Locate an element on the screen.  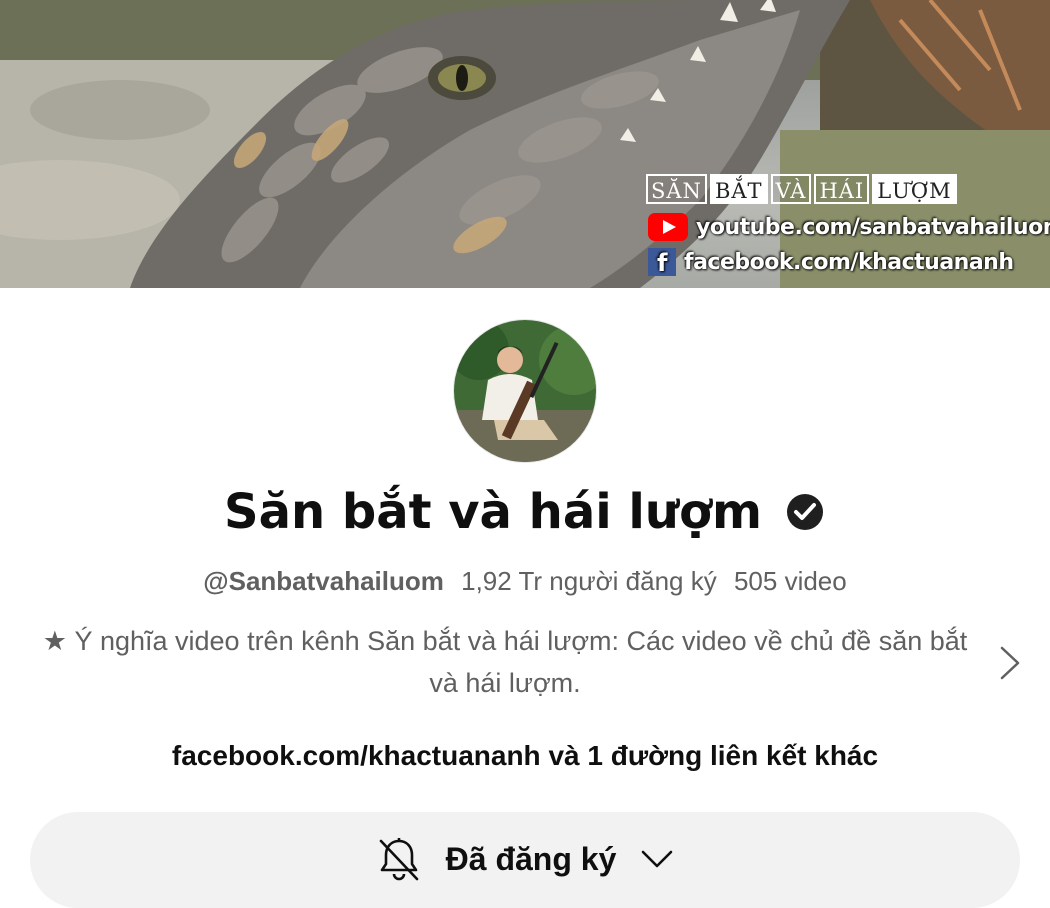
channel-handle: @Sanbatvahailuom is located at coordinates (323, 581).